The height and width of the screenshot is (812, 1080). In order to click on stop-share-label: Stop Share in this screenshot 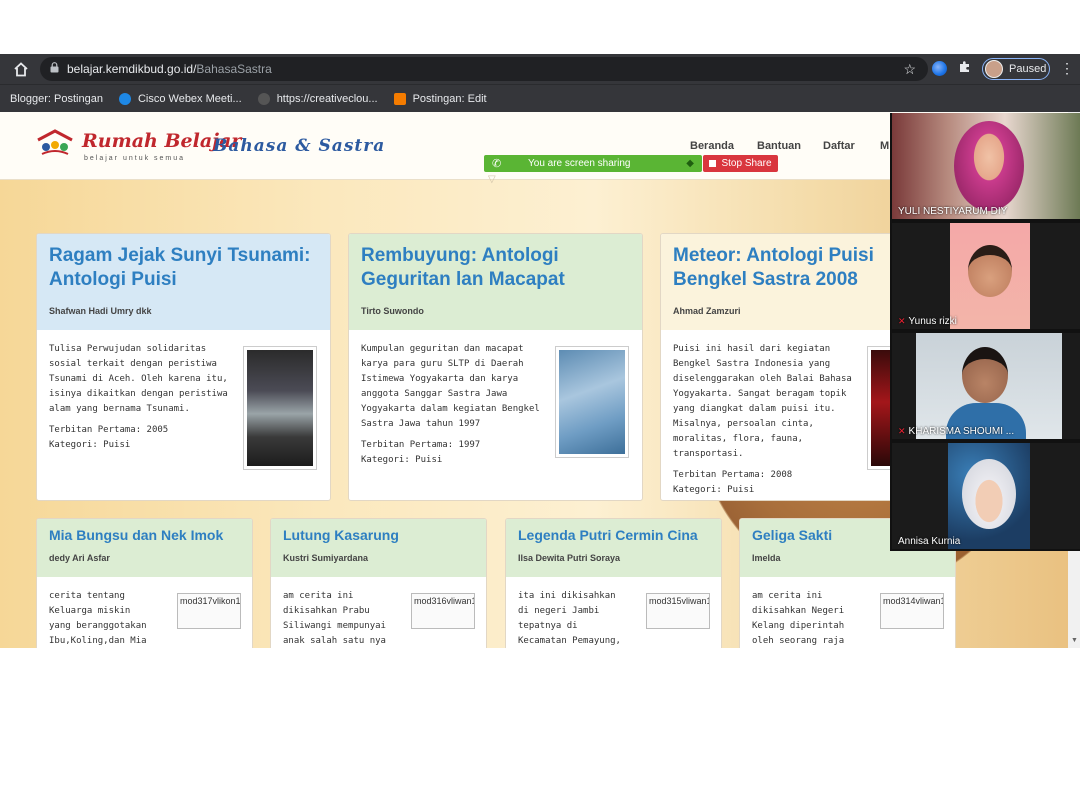, I will do `click(746, 163)`.